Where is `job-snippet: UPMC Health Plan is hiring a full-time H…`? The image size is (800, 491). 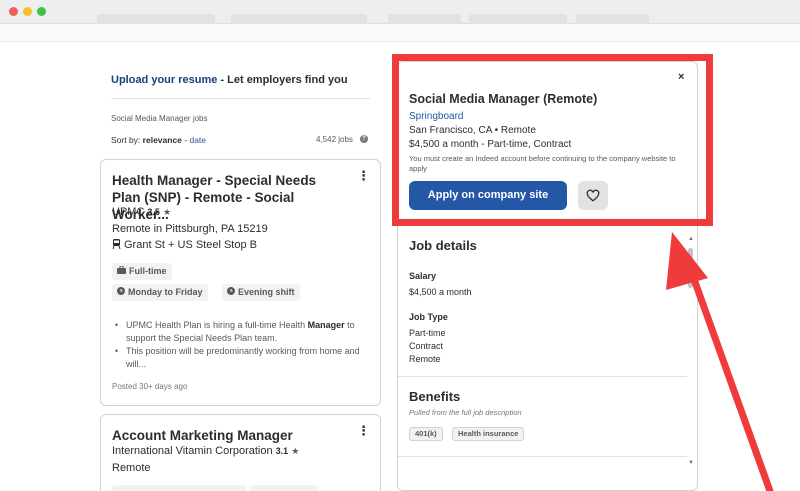
job-snippet: UPMC Health Plan is hiring a full-time H… is located at coordinates (237, 345).